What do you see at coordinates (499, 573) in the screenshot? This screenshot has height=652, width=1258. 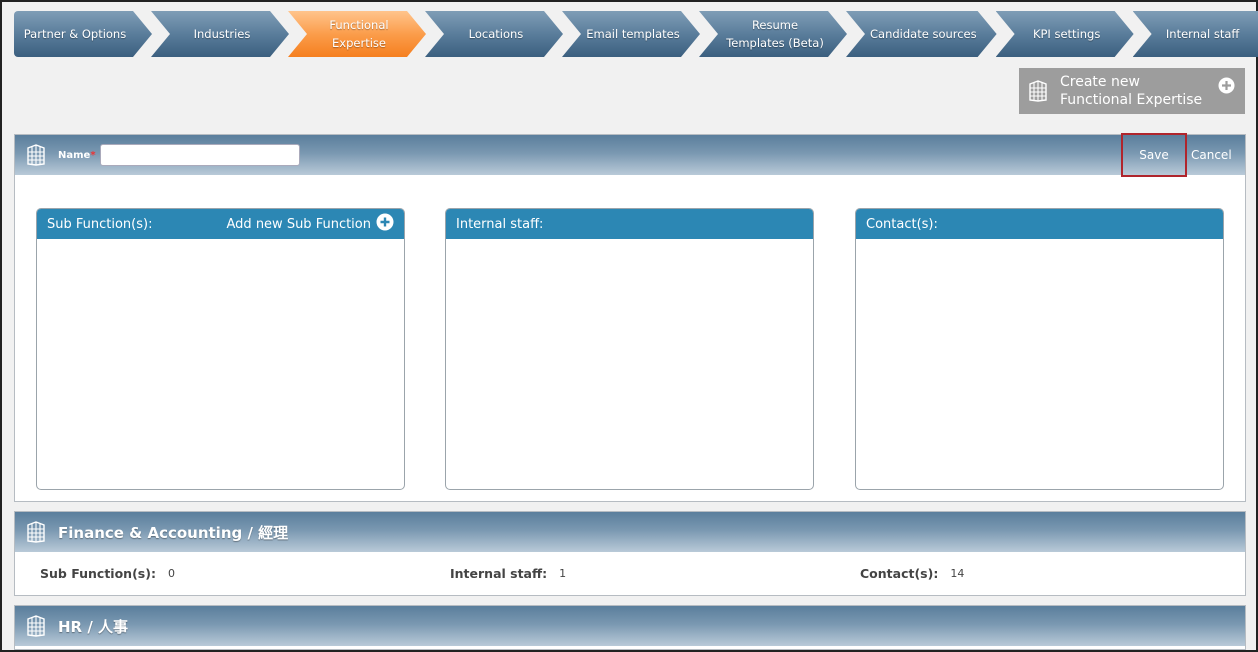 I see `stat-label: Internal staff:` at bounding box center [499, 573].